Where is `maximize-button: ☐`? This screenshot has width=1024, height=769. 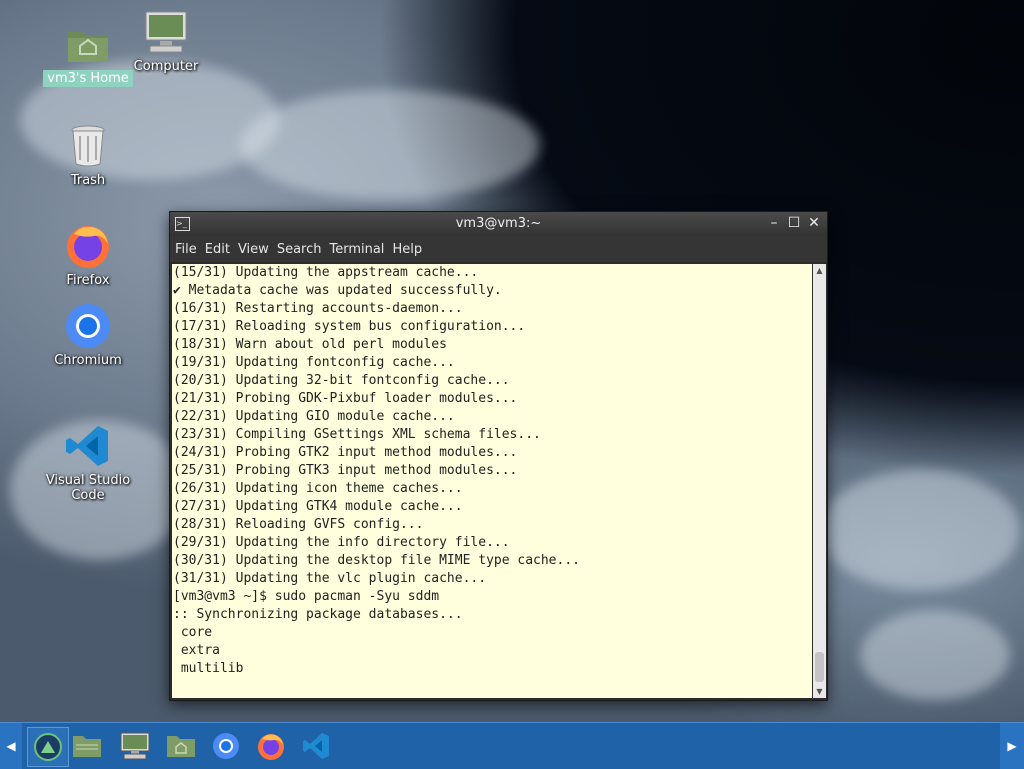 maximize-button: ☐ is located at coordinates (794, 223).